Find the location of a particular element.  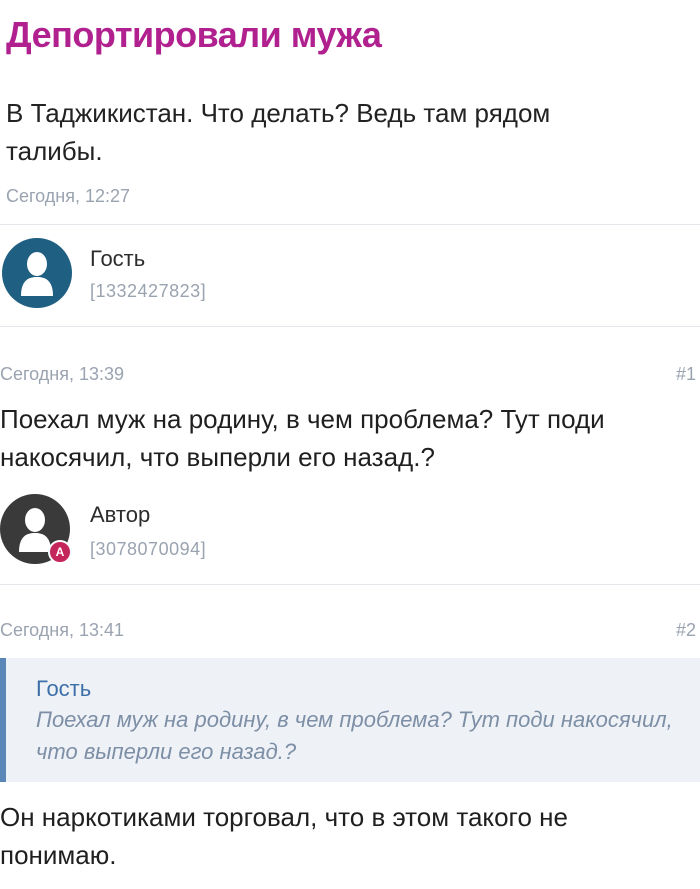

author-badge: A is located at coordinates (60, 552).